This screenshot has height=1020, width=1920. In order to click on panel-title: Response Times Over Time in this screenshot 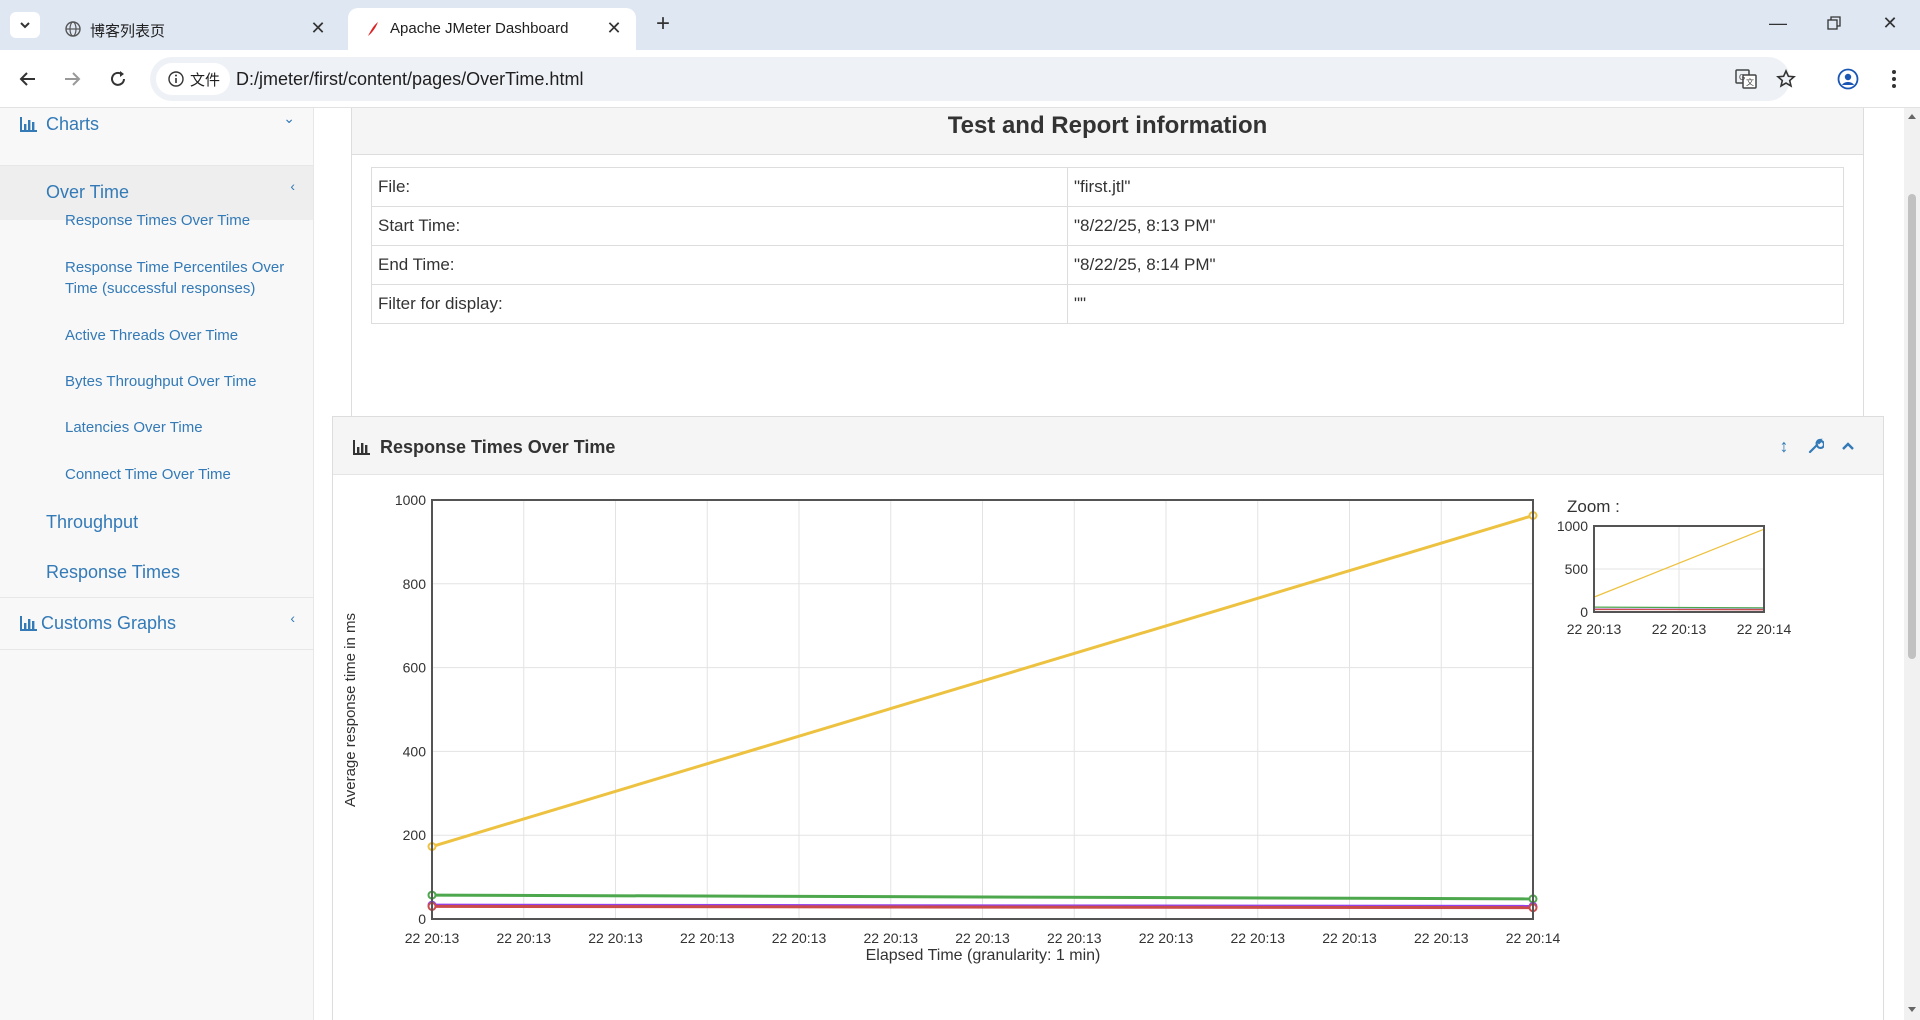, I will do `click(498, 447)`.